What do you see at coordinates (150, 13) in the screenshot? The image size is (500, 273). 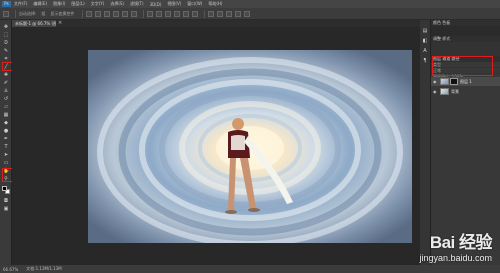 I see `distribute-top-icon` at bounding box center [150, 13].